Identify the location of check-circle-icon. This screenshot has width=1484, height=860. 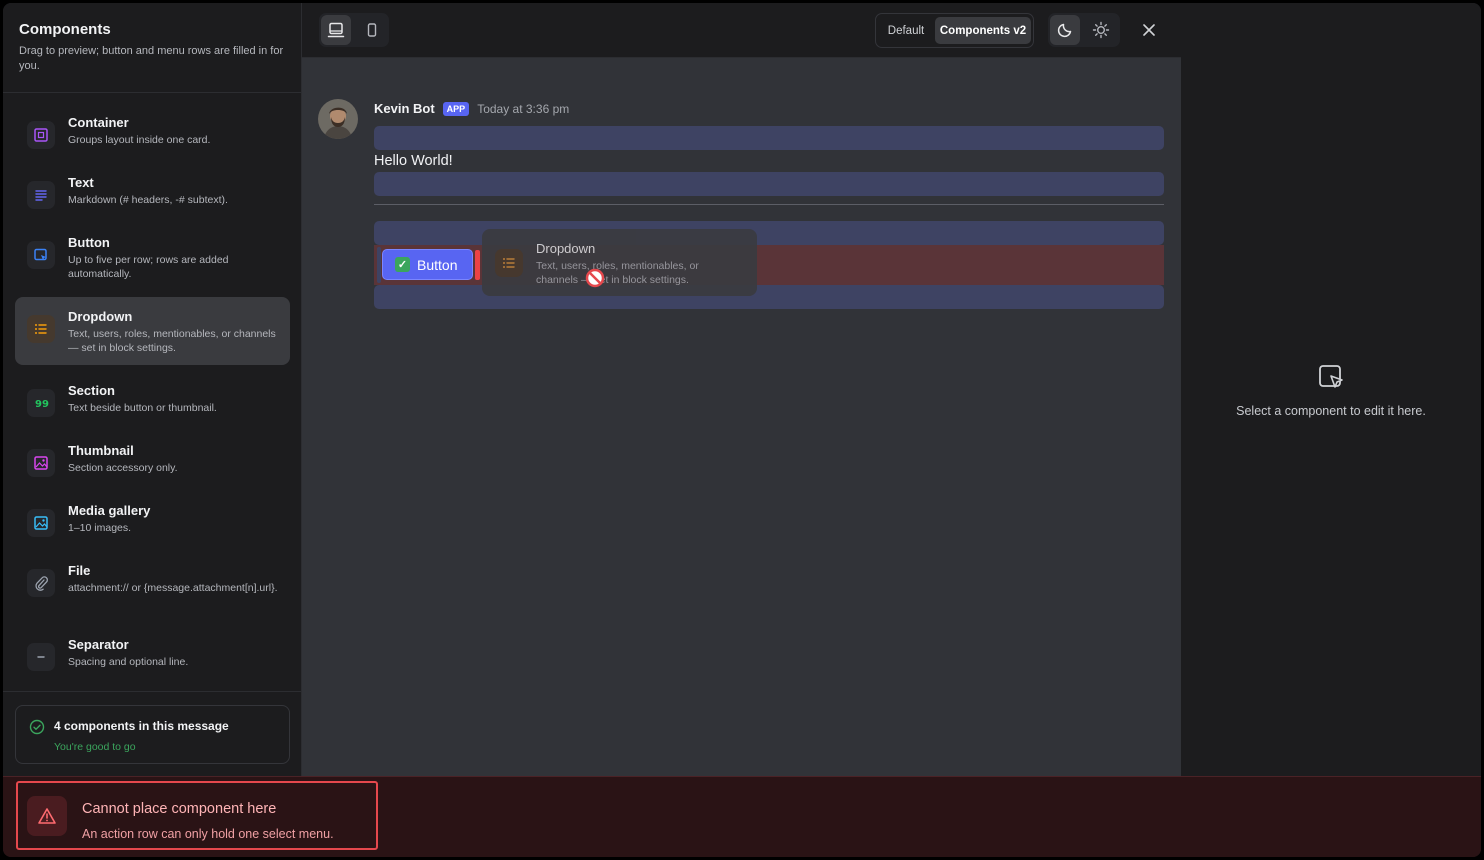
(37, 729).